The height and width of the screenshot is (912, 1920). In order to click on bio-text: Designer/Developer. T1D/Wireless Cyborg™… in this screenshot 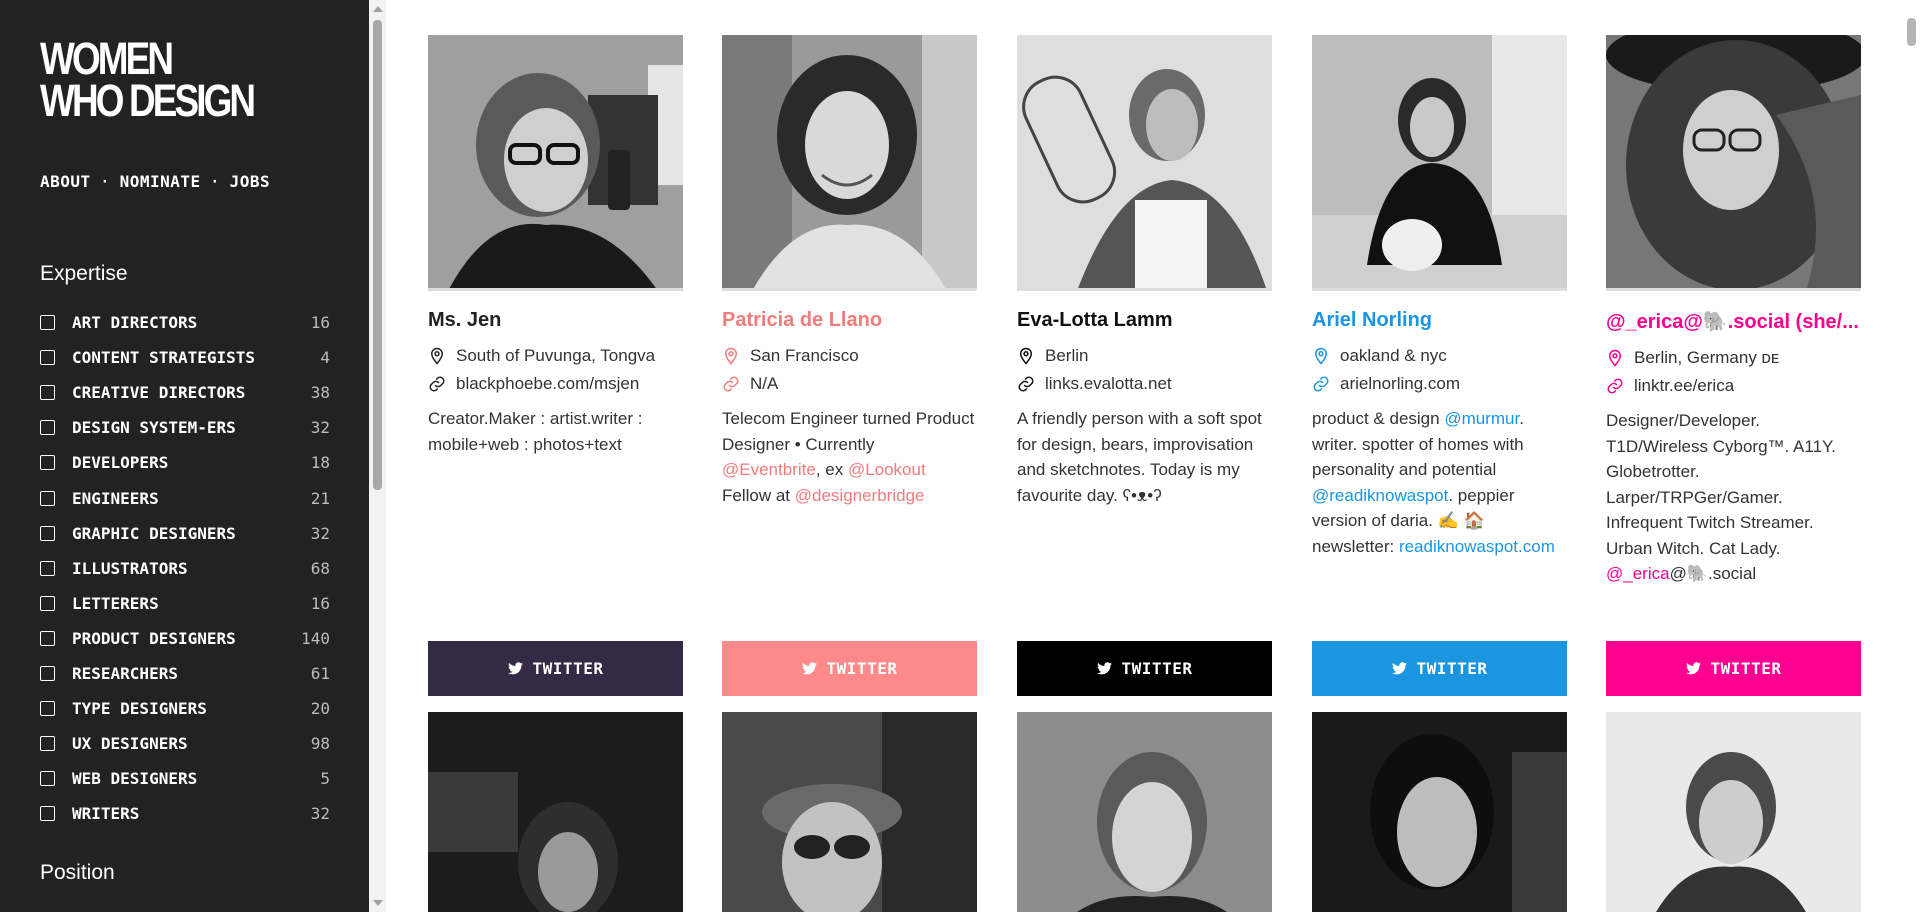, I will do `click(1721, 484)`.